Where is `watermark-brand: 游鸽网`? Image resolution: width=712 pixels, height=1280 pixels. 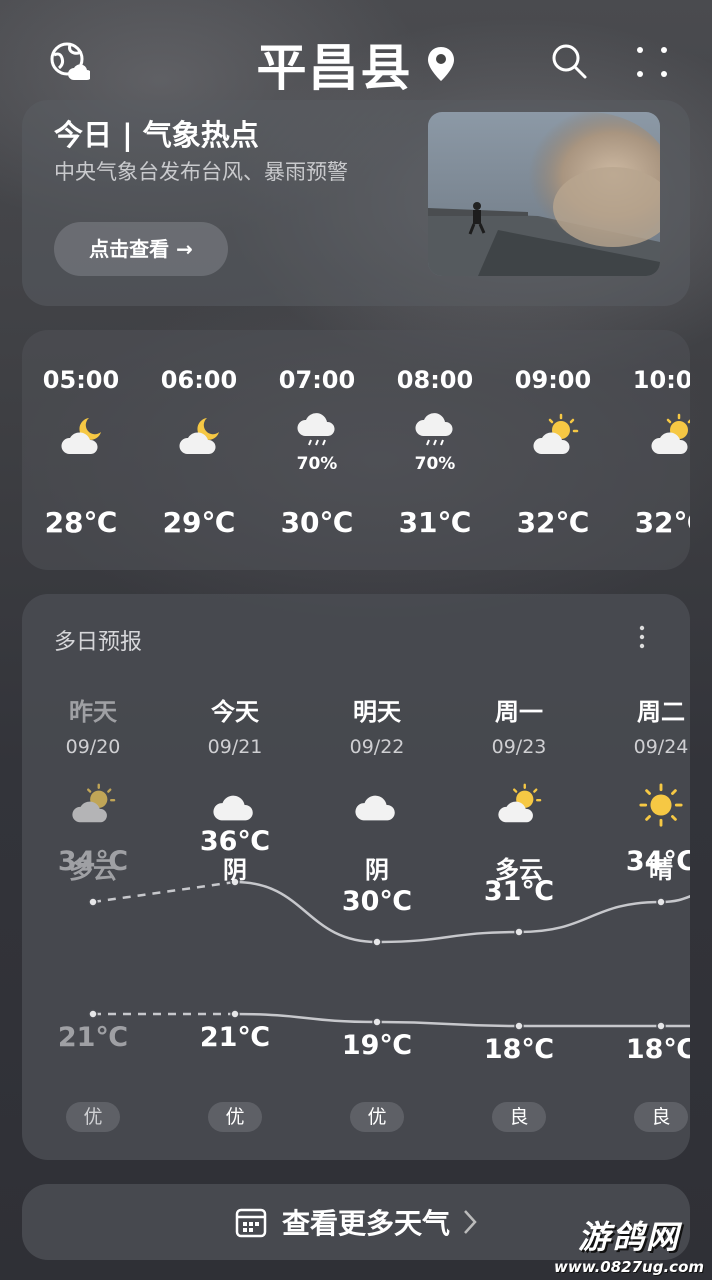 watermark-brand: 游鸽网 is located at coordinates (628, 1237).